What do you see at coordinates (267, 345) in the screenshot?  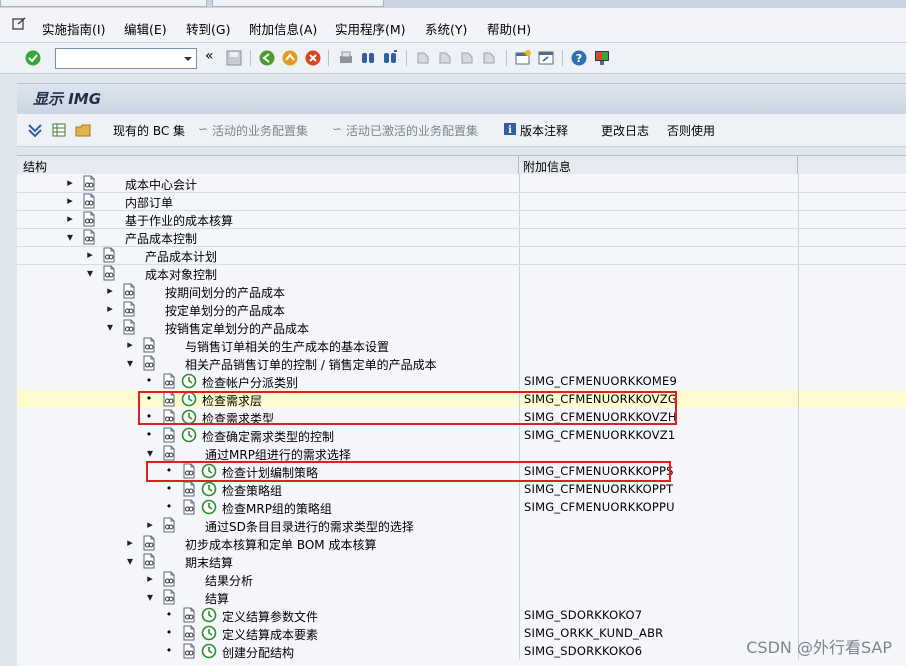 I see `tree-structure-cell: ▸ 与销售订单相关的生产成本的基本设置` at bounding box center [267, 345].